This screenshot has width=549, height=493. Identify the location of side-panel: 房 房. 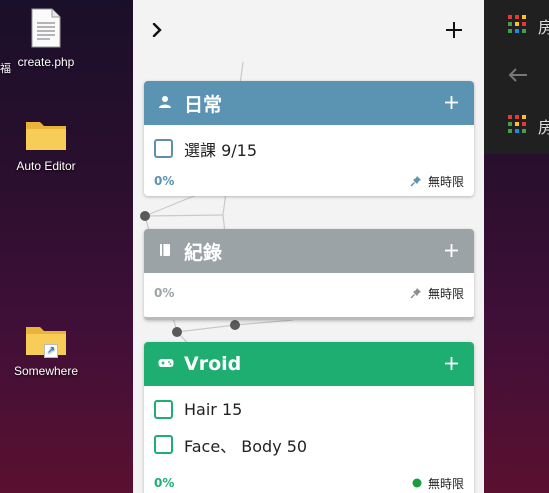
(516, 77).